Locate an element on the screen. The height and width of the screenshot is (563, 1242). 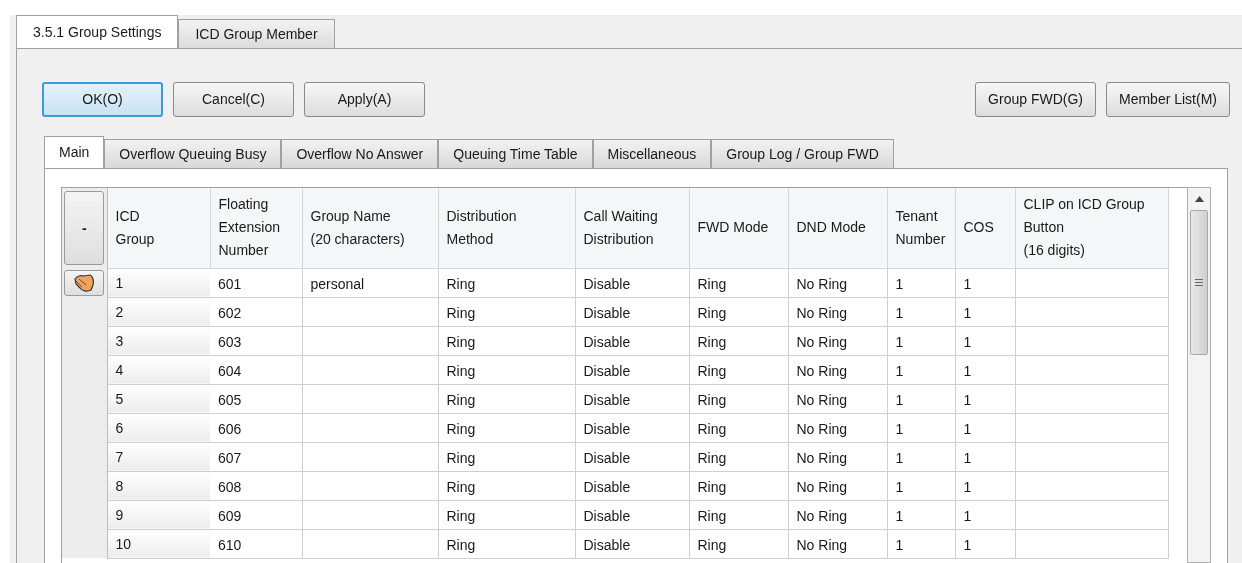
row-header-button: - is located at coordinates (84, 228).